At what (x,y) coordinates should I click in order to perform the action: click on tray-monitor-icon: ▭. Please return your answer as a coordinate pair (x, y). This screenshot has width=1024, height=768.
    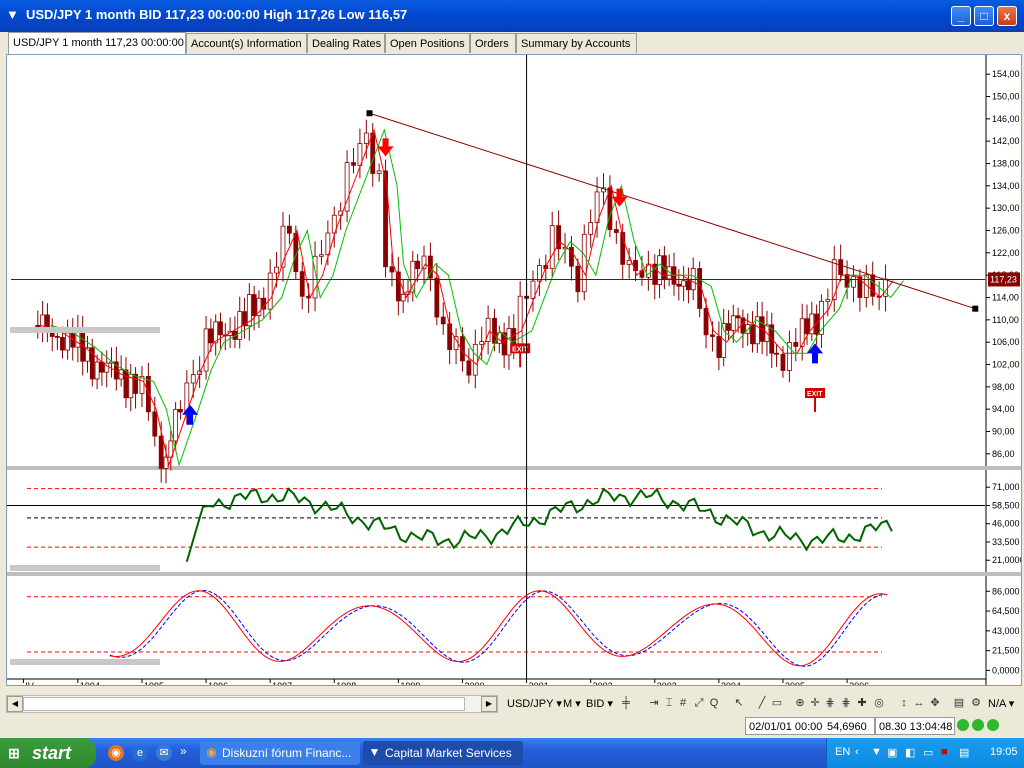
    Looking at the image, I should click on (928, 752).